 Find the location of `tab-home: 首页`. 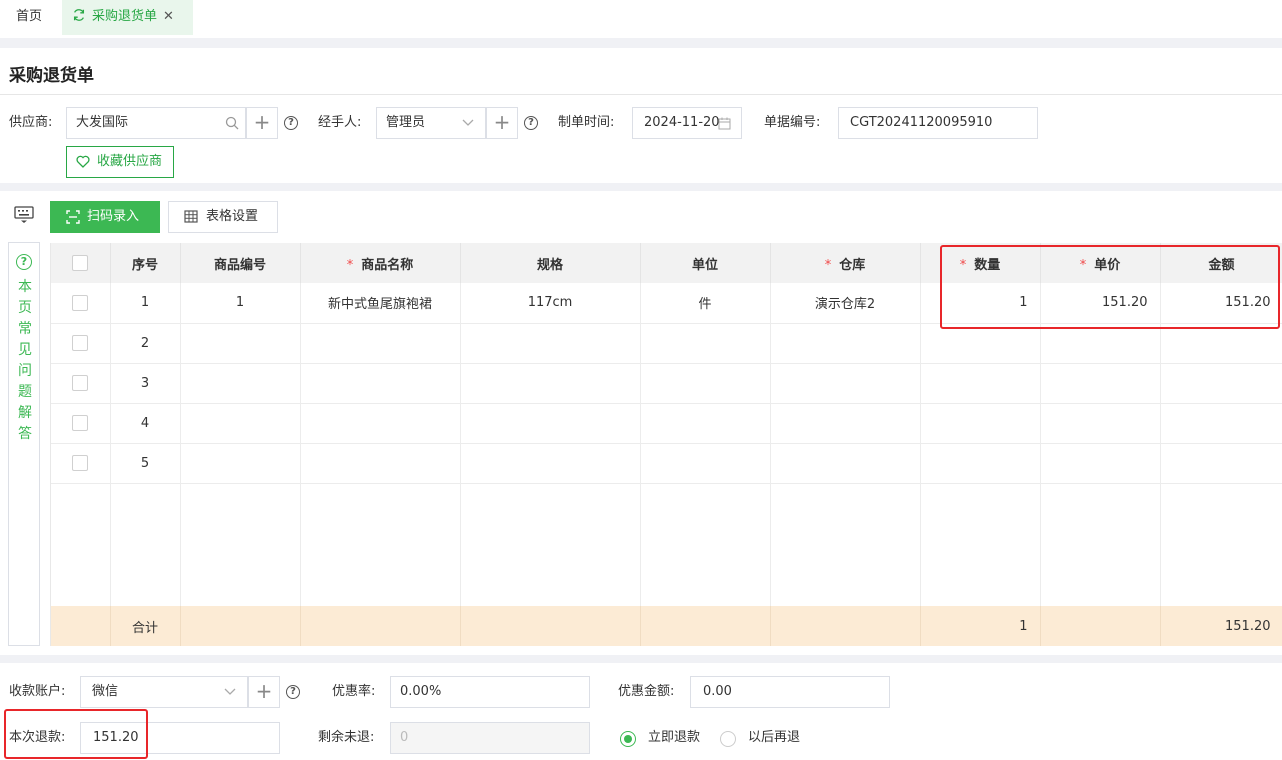

tab-home: 首页 is located at coordinates (29, 17).